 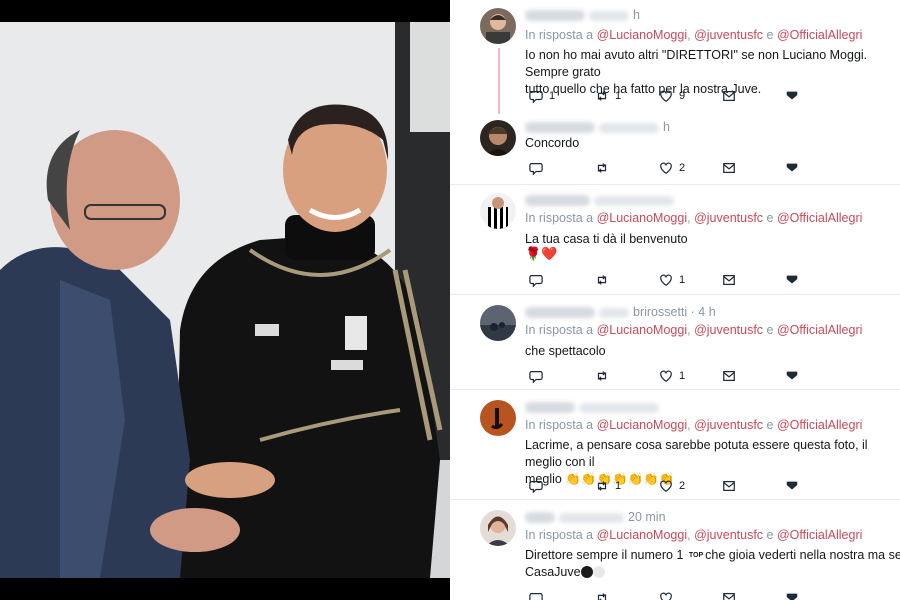 I want to click on top-emoji: TOP, so click(x=696, y=555).